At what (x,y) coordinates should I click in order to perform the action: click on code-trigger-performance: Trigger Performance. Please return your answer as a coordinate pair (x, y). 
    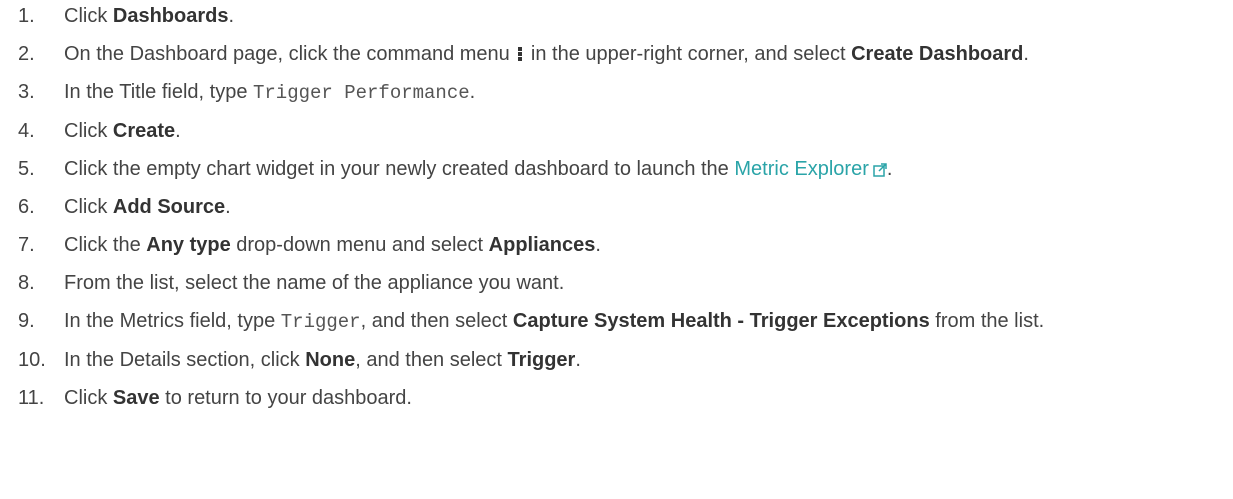
    Looking at the image, I should click on (361, 93).